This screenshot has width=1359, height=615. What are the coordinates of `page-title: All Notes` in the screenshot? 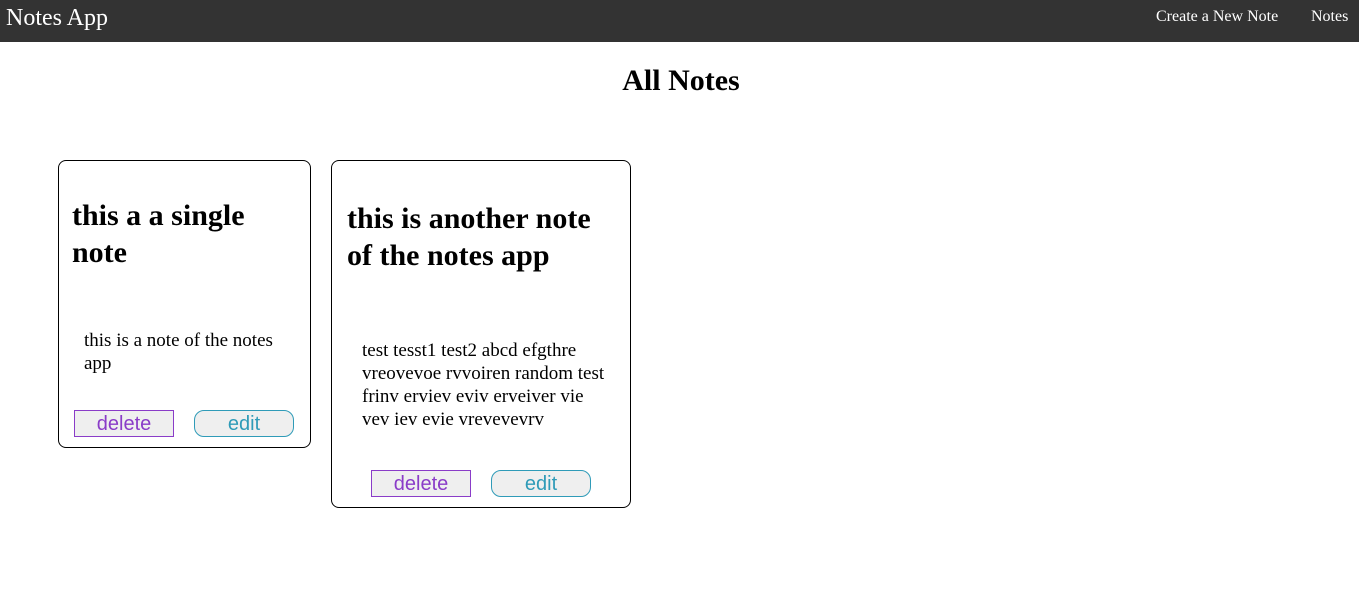 It's located at (681, 80).